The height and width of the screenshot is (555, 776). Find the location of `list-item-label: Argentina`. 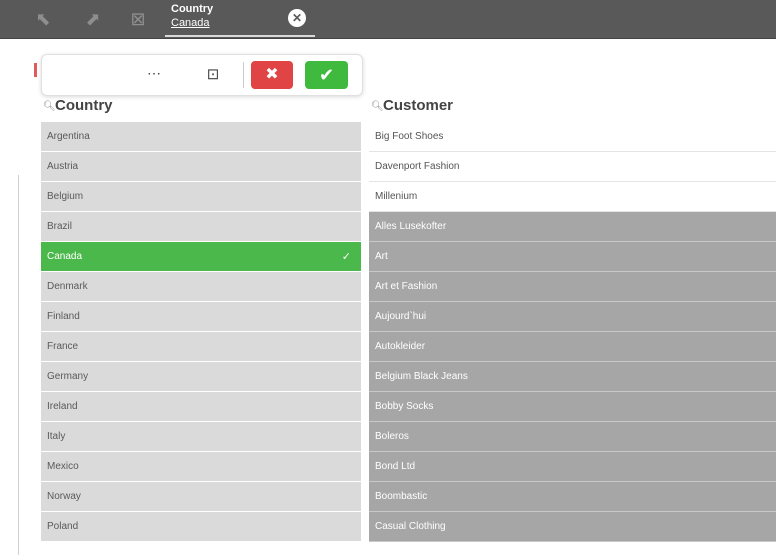

list-item-label: Argentina is located at coordinates (68, 136).